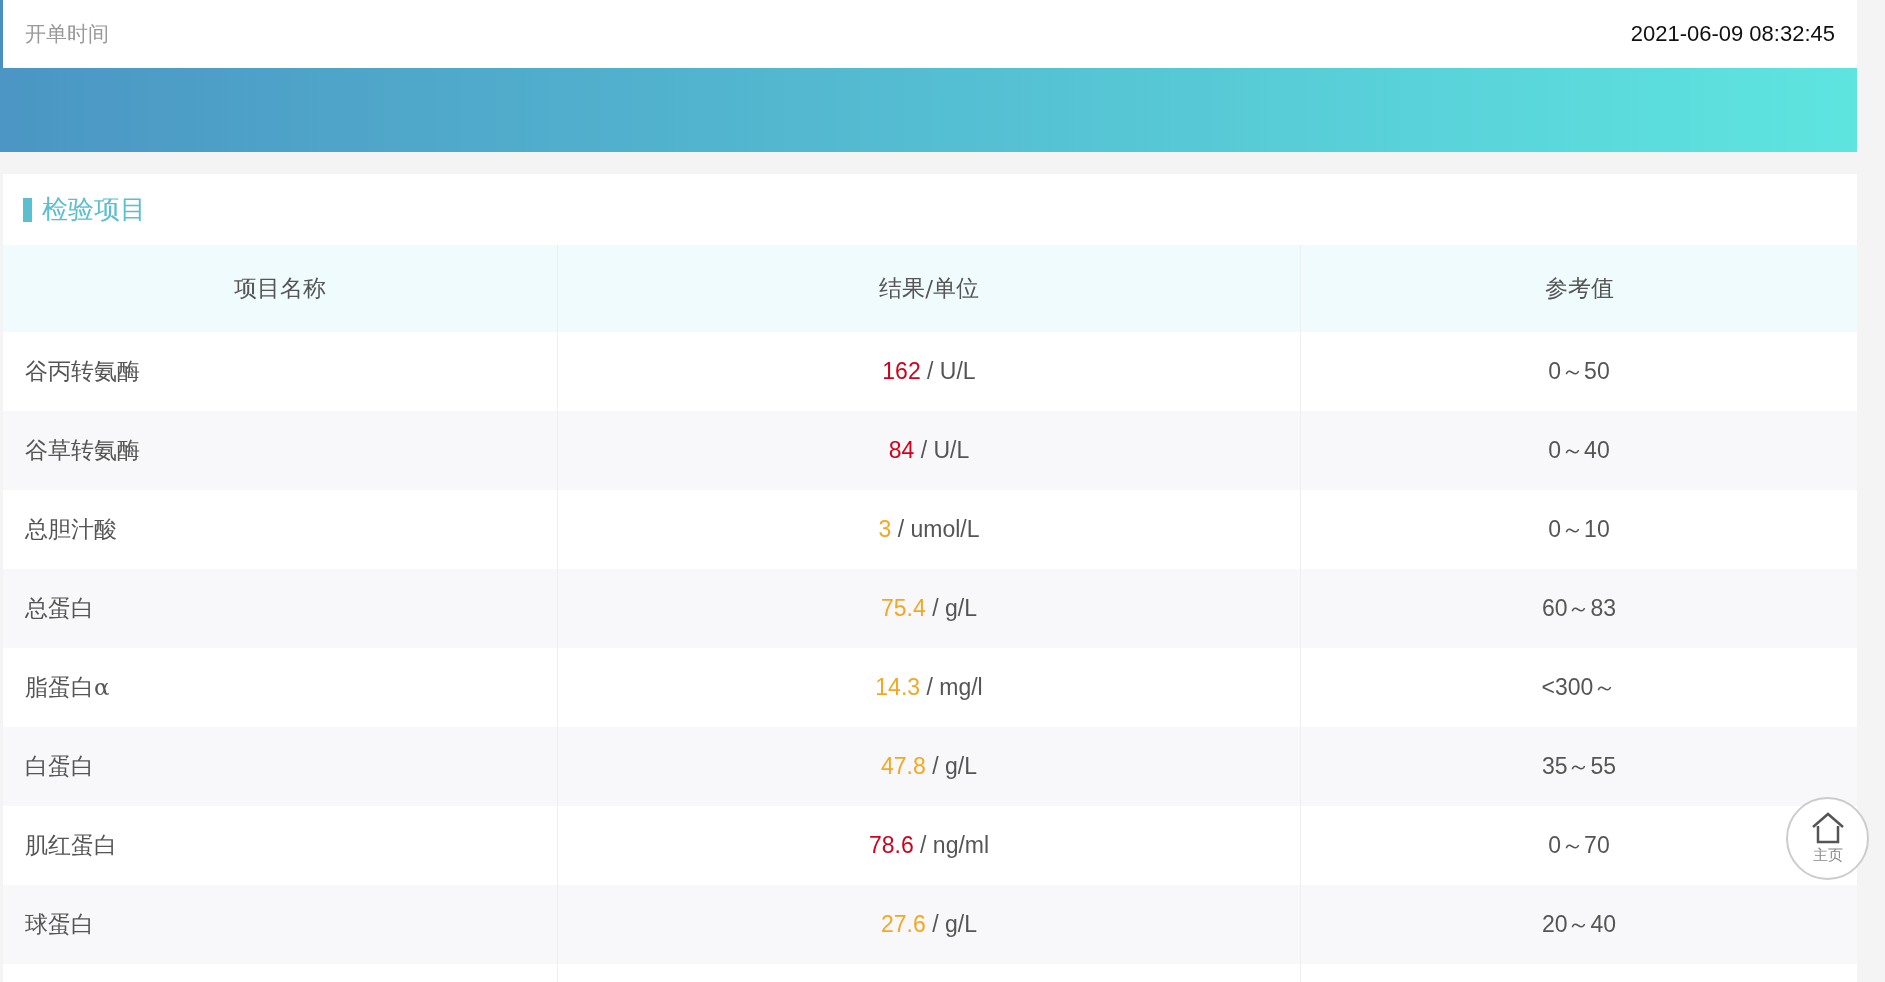 This screenshot has height=982, width=1885. Describe the element at coordinates (1579, 529) in the screenshot. I see `reference-range: 0～10` at that location.